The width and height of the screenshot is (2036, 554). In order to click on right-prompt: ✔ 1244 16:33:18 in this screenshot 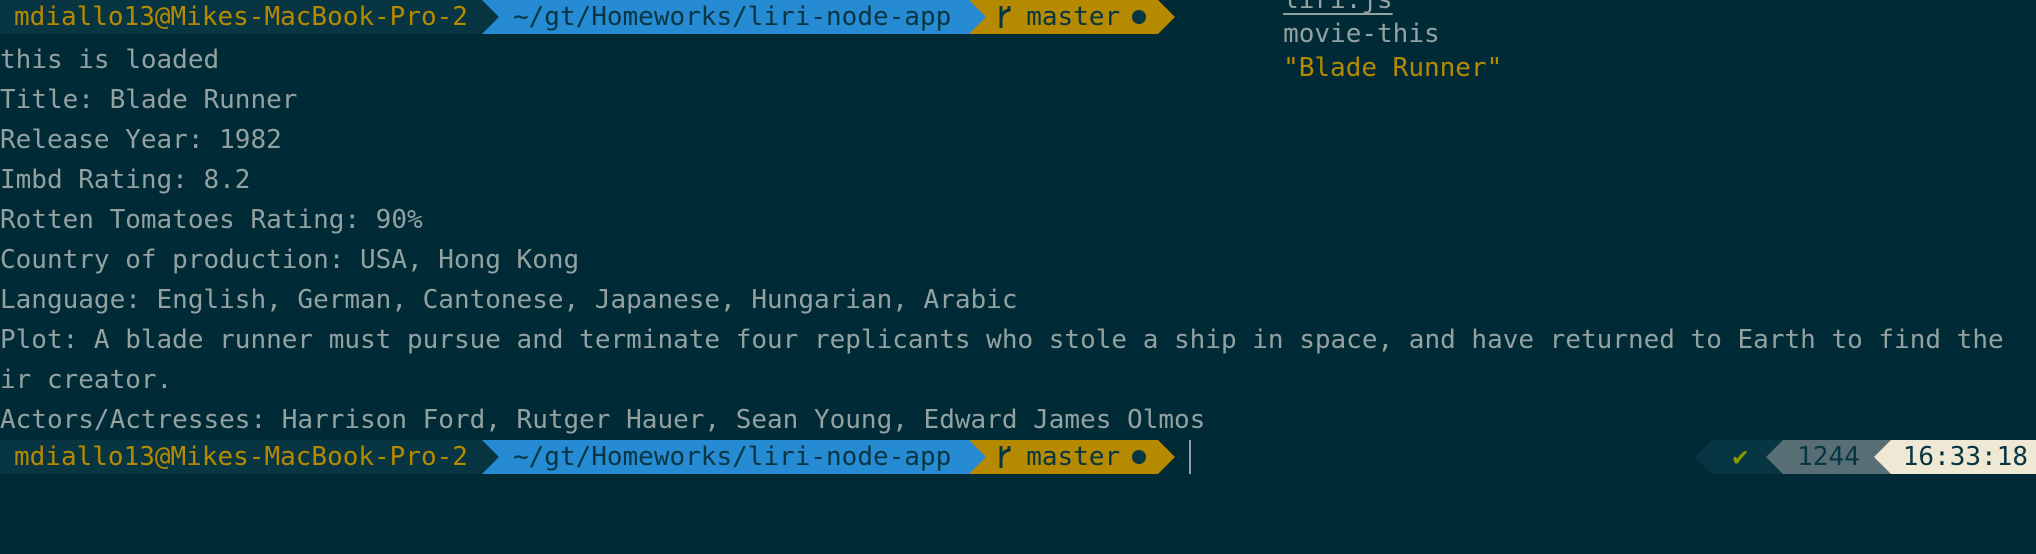, I will do `click(1865, 457)`.